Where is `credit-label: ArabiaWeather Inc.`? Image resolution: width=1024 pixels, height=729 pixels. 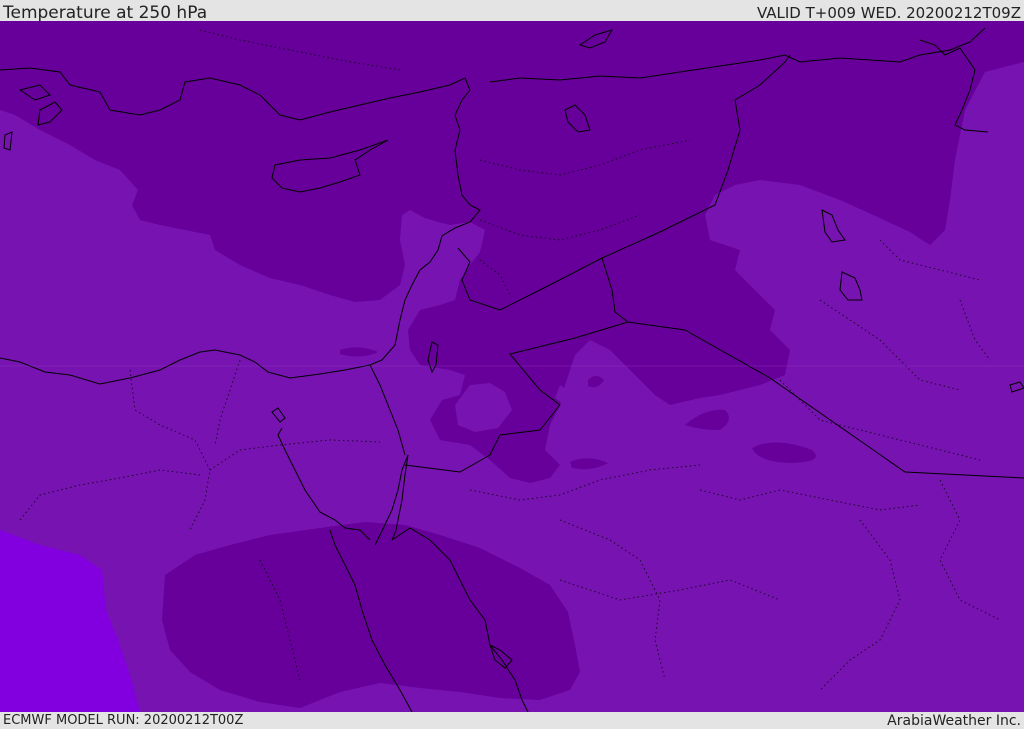
credit-label: ArabiaWeather Inc. is located at coordinates (954, 721).